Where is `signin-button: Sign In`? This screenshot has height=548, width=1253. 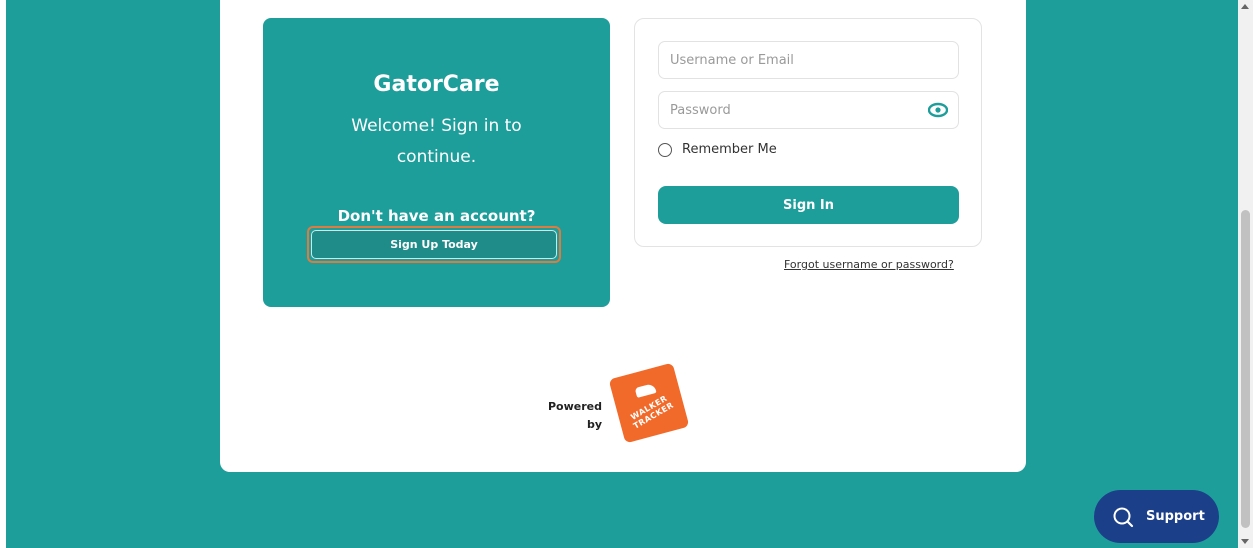
signin-button: Sign In is located at coordinates (808, 205).